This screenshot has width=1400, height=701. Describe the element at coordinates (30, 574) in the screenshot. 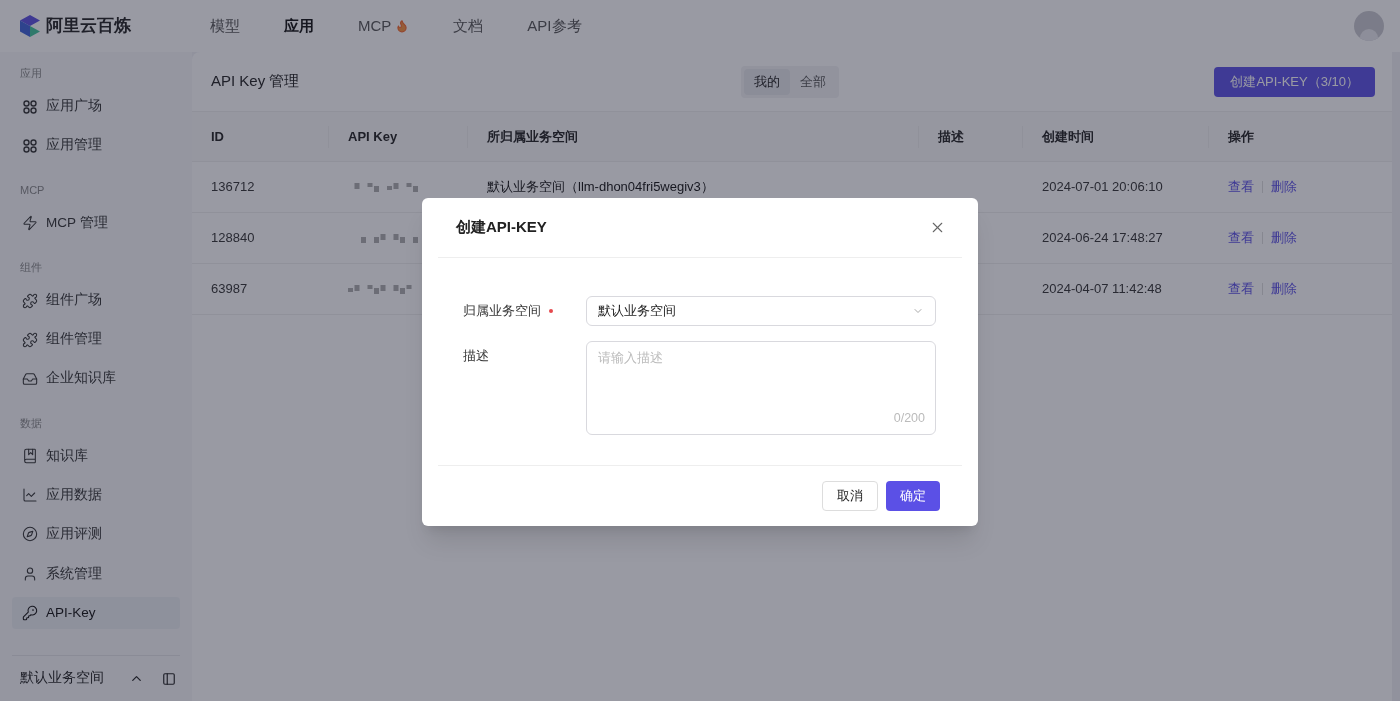

I see `user-icon` at that location.